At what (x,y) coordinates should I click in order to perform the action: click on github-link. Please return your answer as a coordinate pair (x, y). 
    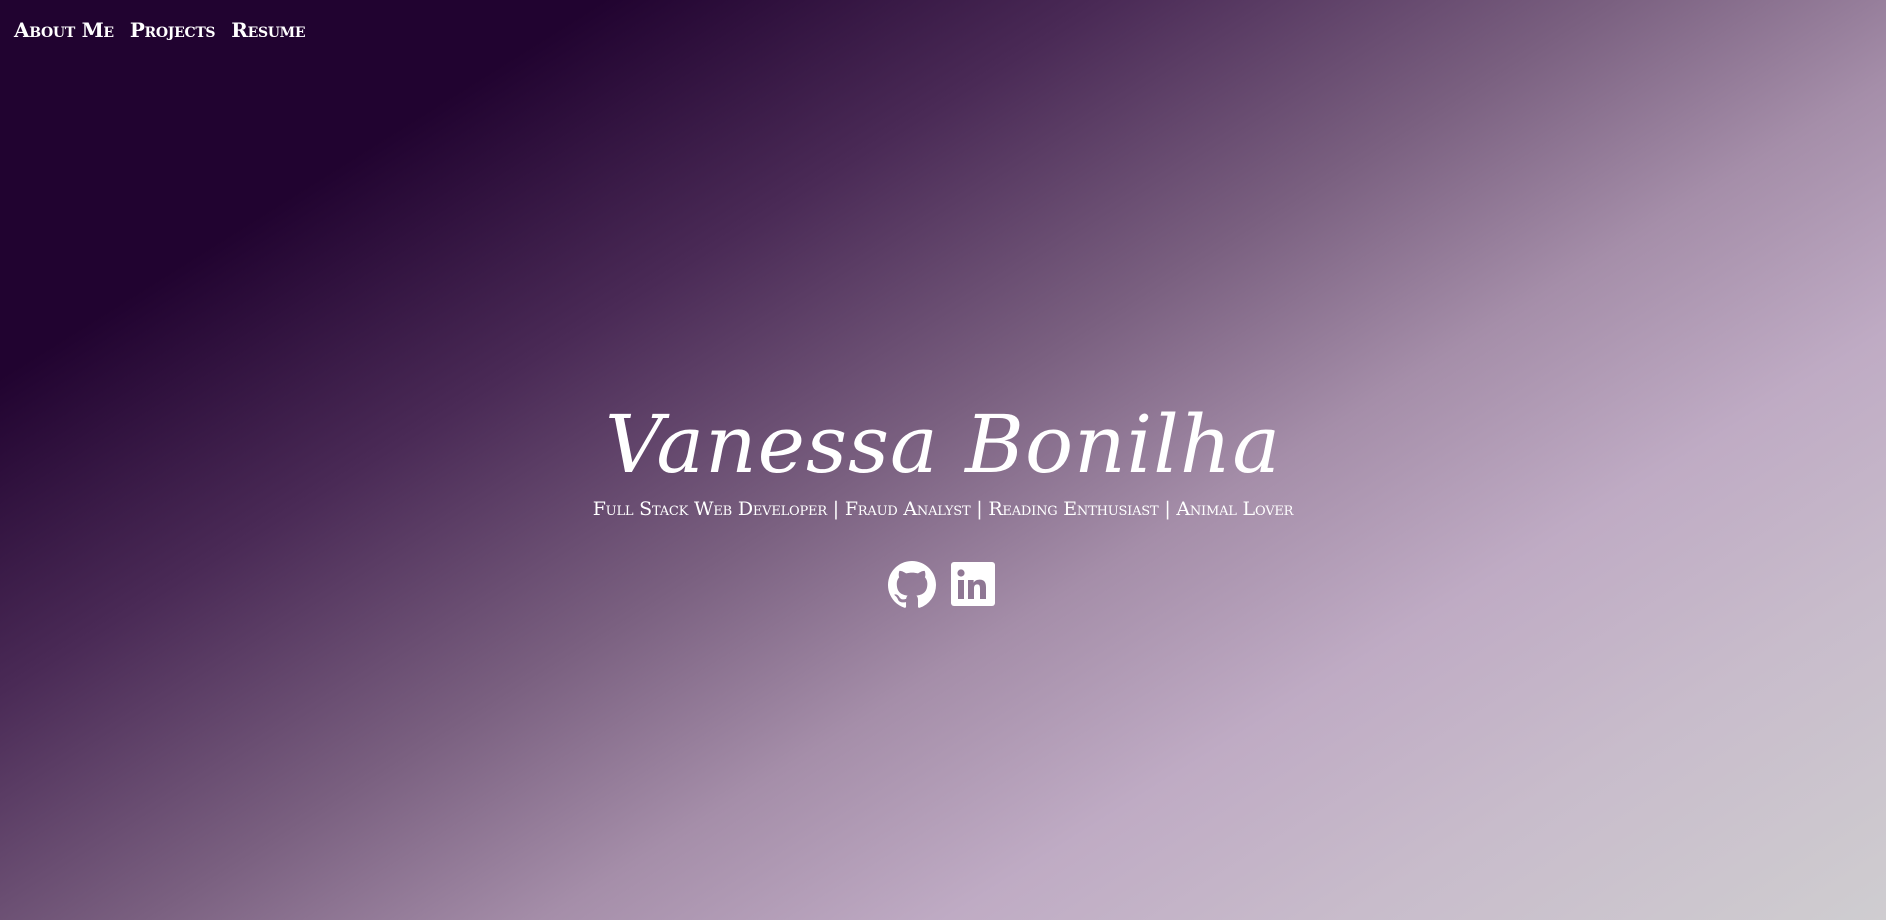
    Looking at the image, I should click on (912, 585).